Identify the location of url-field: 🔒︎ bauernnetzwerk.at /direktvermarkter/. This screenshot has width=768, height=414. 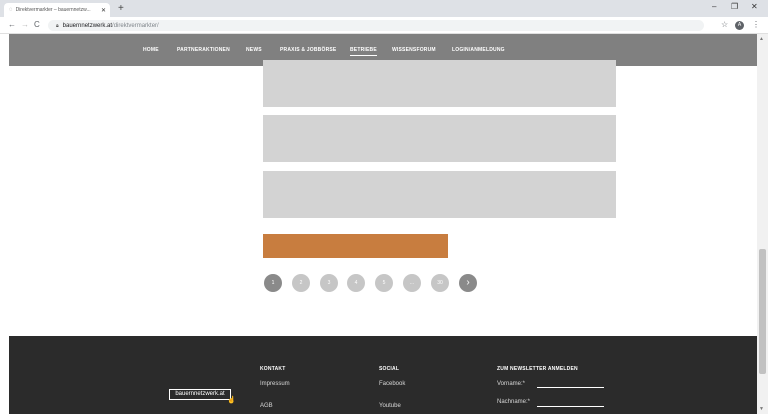
(376, 25).